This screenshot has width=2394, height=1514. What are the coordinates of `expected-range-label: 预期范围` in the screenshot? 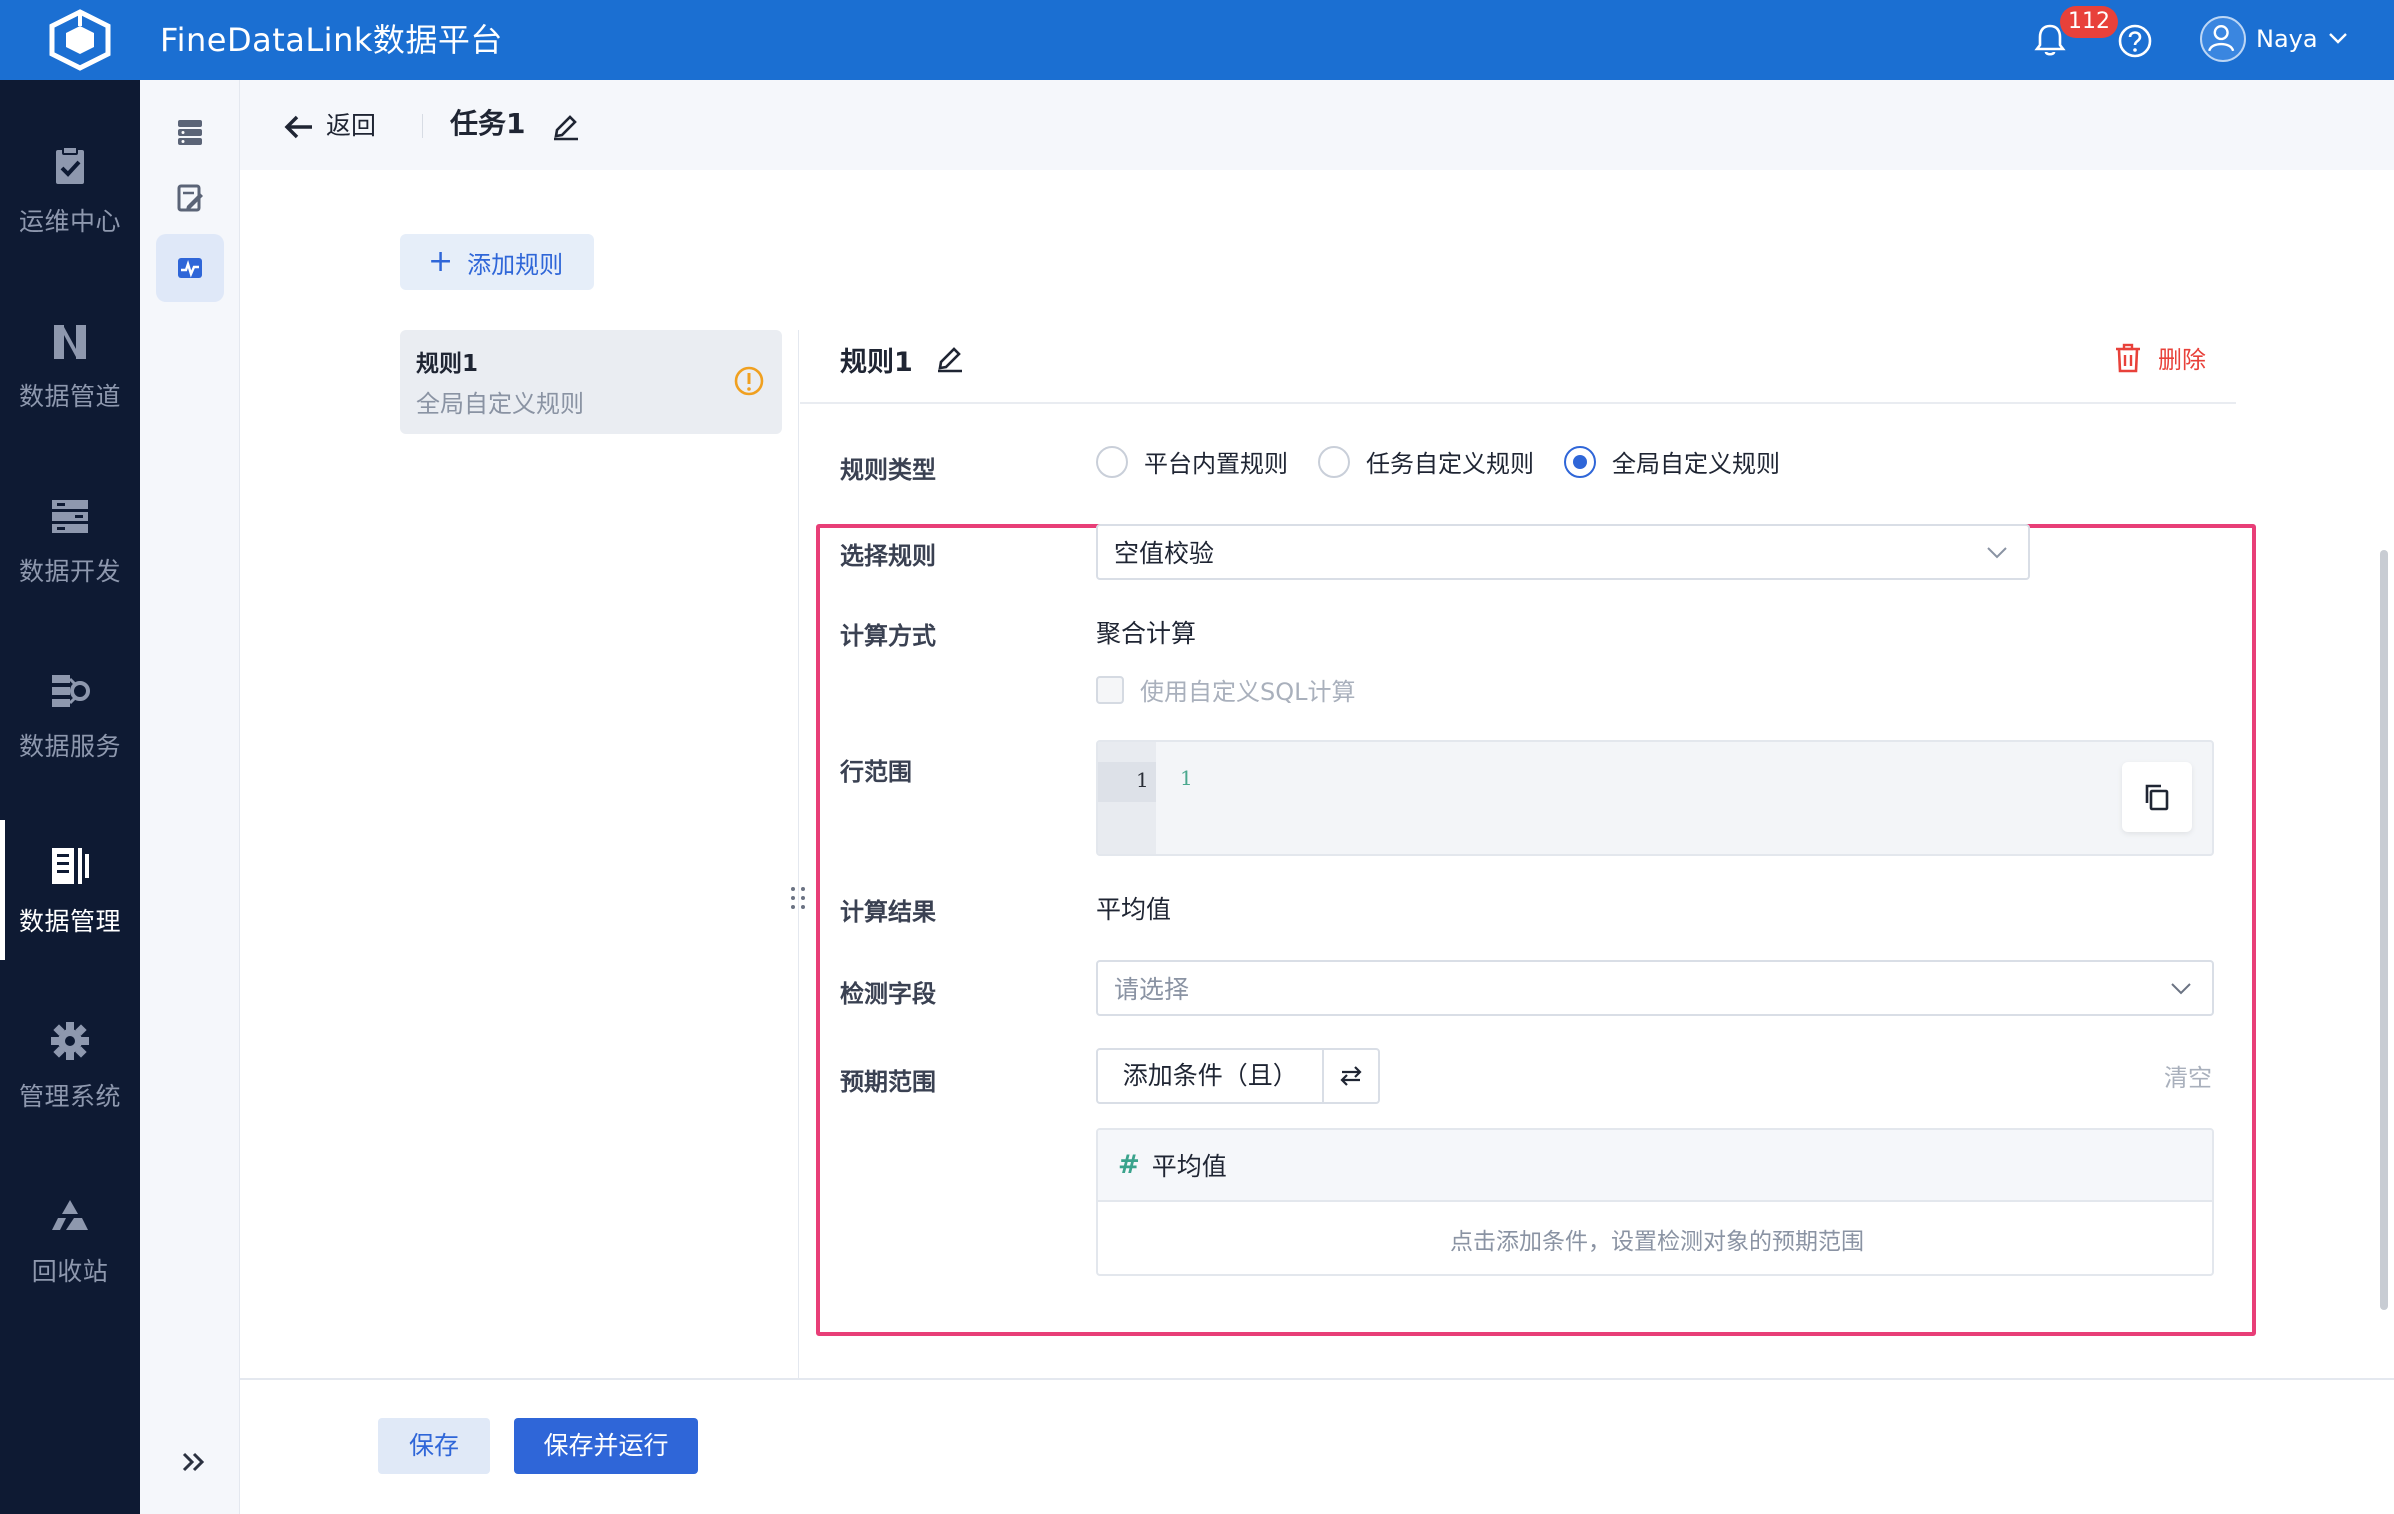 It's located at (888, 1082).